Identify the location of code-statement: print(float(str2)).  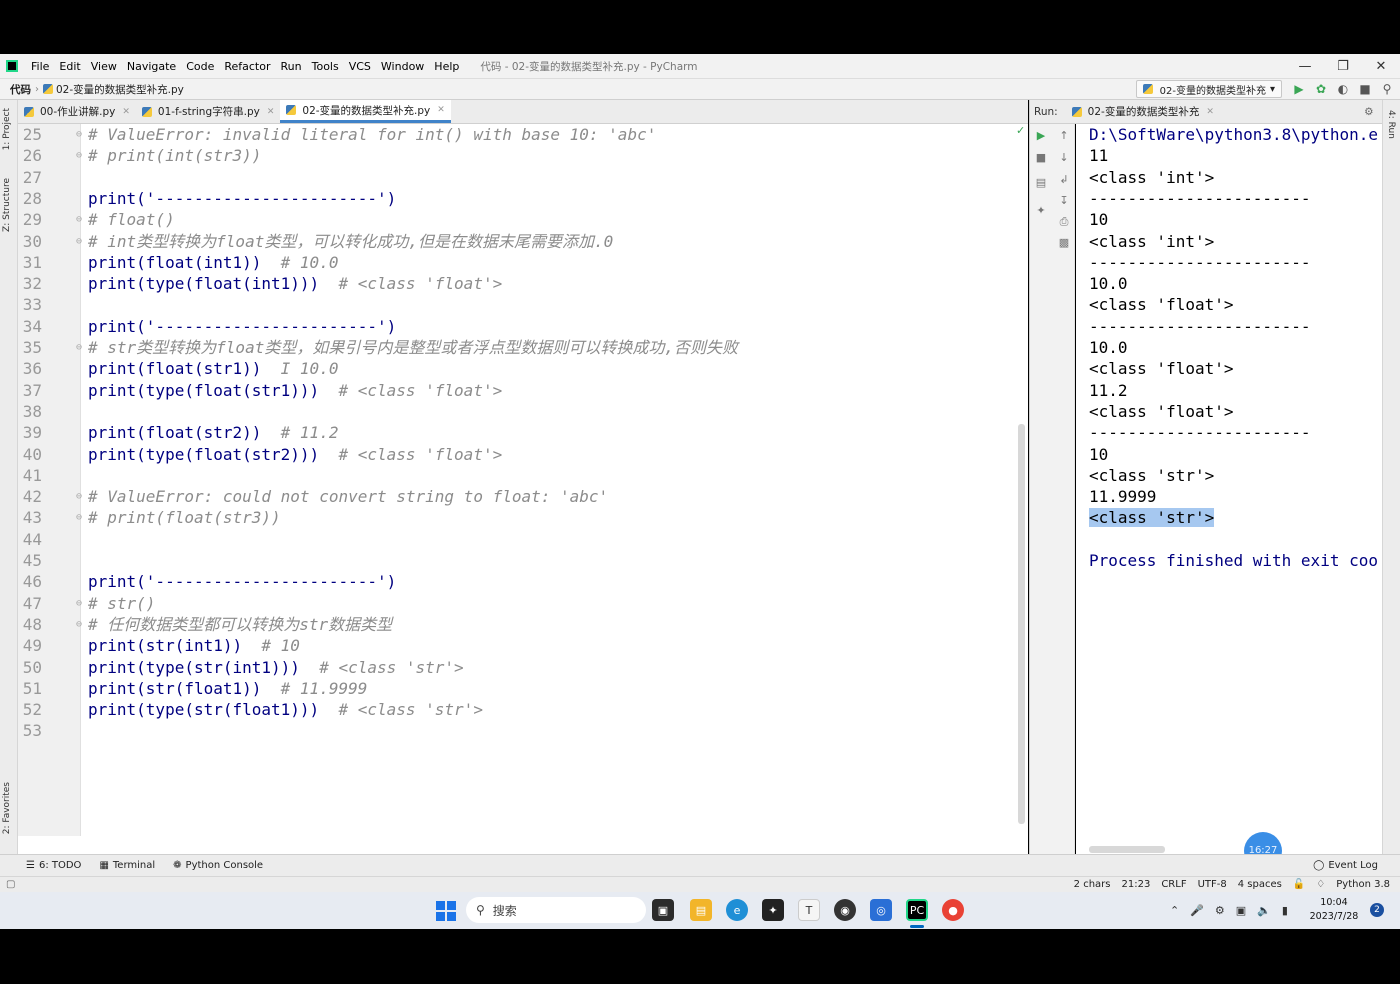
(175, 433).